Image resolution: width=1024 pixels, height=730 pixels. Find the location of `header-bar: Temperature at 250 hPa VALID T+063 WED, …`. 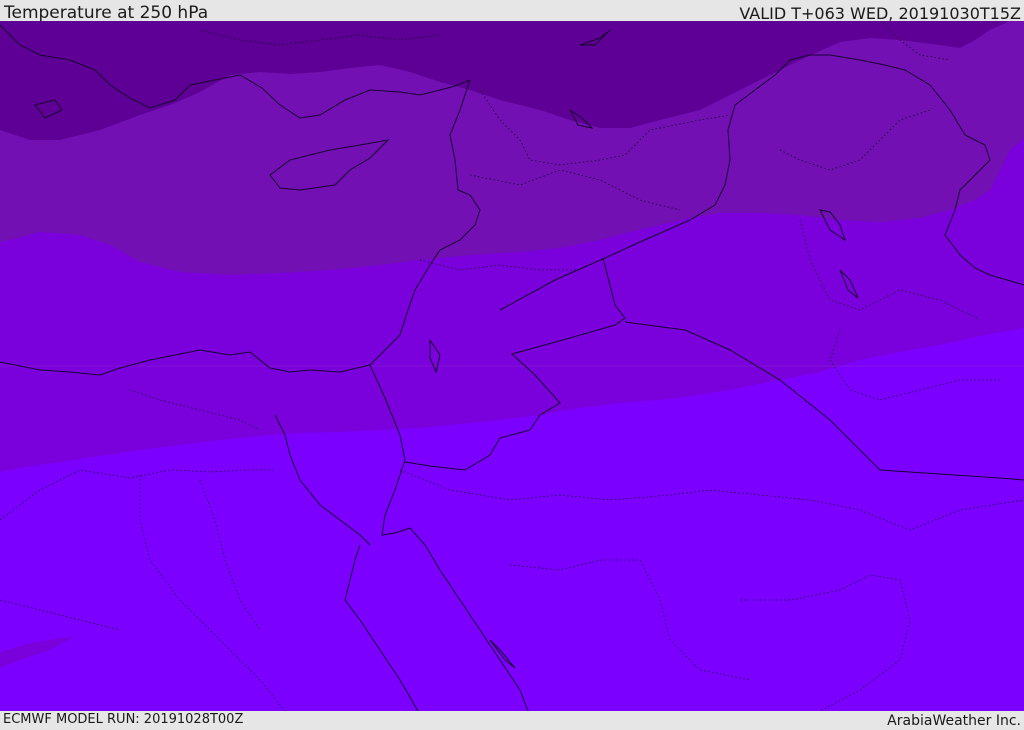

header-bar: Temperature at 250 hPa VALID T+063 WED, … is located at coordinates (512, 11).